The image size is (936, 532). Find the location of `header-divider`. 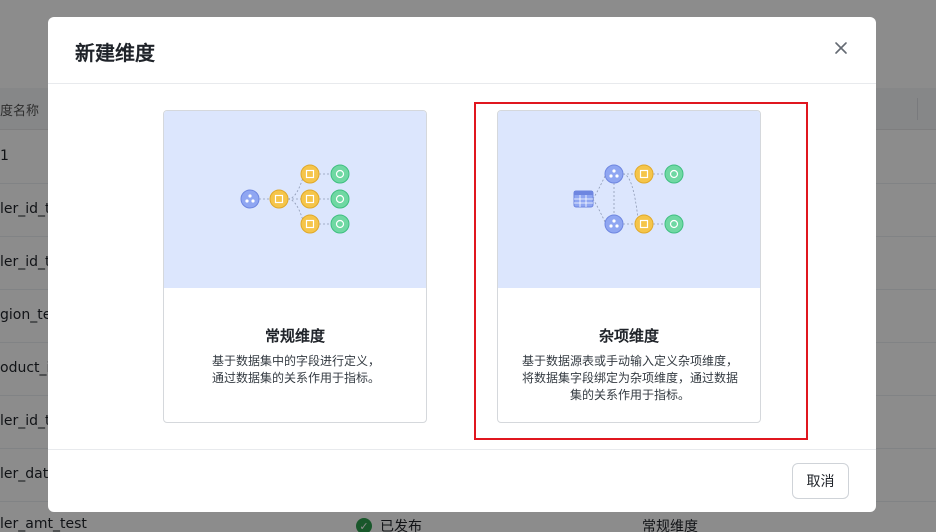

header-divider is located at coordinates (462, 83).